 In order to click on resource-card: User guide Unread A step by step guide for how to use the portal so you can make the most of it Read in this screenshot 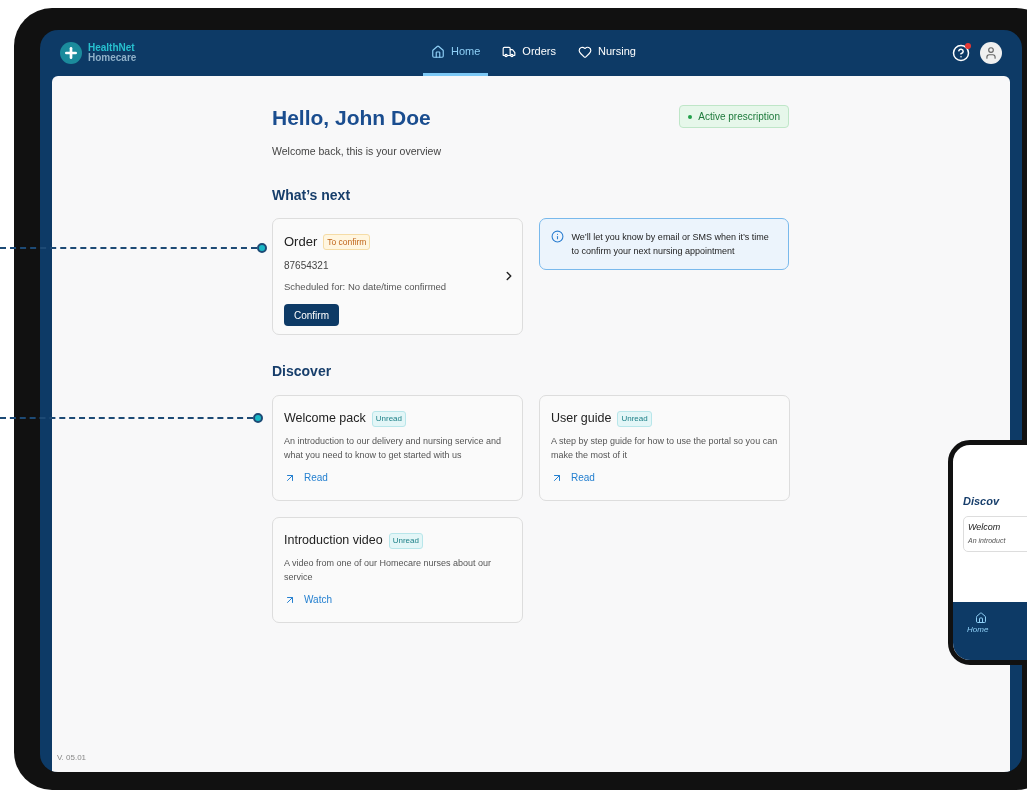, I will do `click(664, 448)`.